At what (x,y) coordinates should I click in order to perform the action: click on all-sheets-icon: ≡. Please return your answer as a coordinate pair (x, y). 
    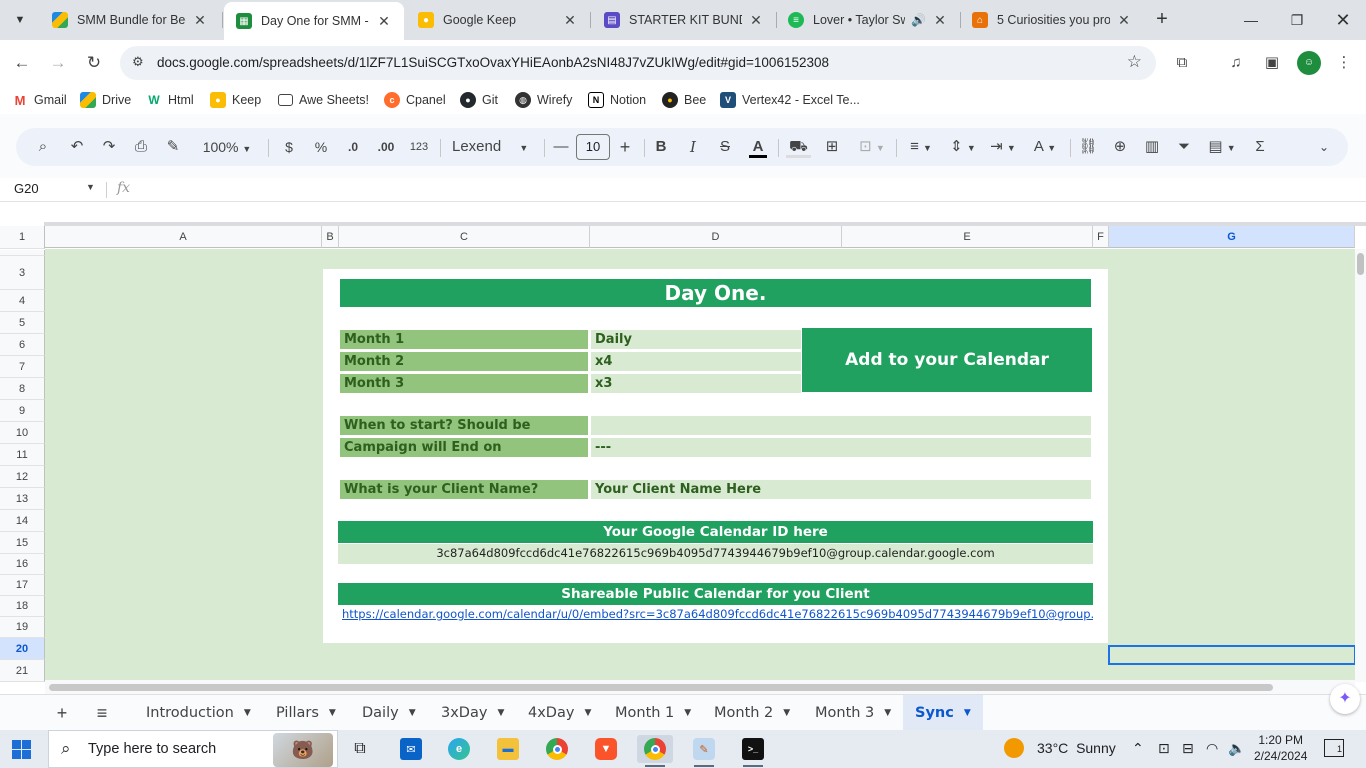
    Looking at the image, I should click on (102, 713).